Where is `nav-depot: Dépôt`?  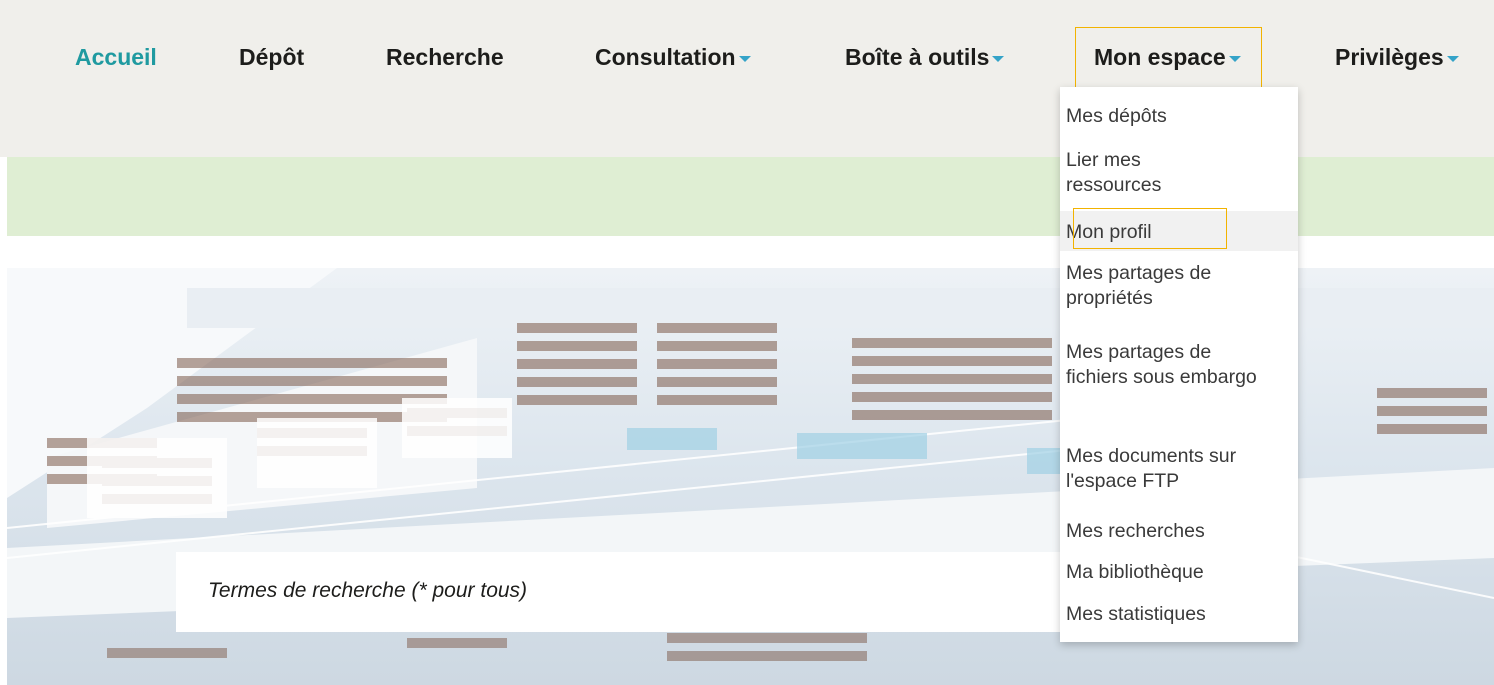
nav-depot: Dépôt is located at coordinates (271, 57).